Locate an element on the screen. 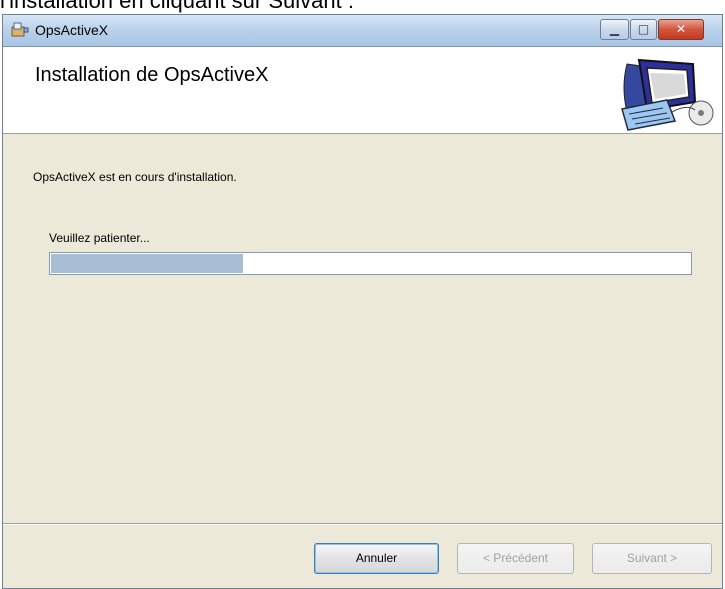 The image size is (725, 589). header-banner: Installation de OpsActiveX is located at coordinates (362, 90).